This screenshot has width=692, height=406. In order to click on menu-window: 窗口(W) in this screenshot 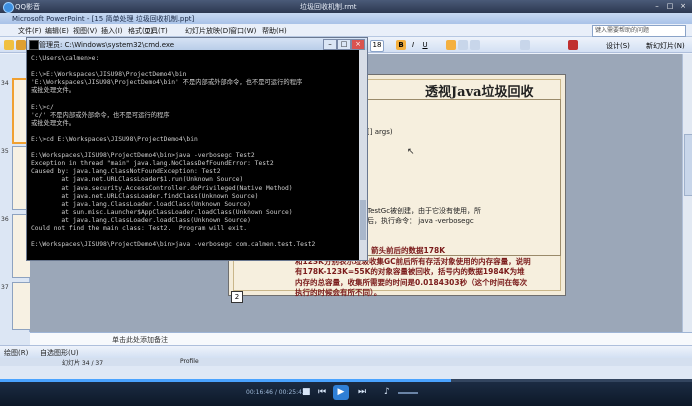, I will do `click(243, 31)`.